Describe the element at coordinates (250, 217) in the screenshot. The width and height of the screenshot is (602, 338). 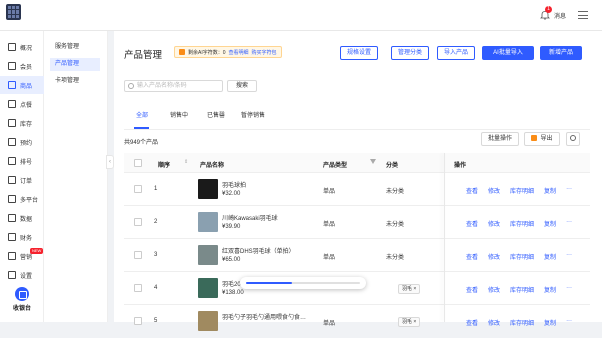
I see `product-name: 川崎Kawasaki羽毛球` at that location.